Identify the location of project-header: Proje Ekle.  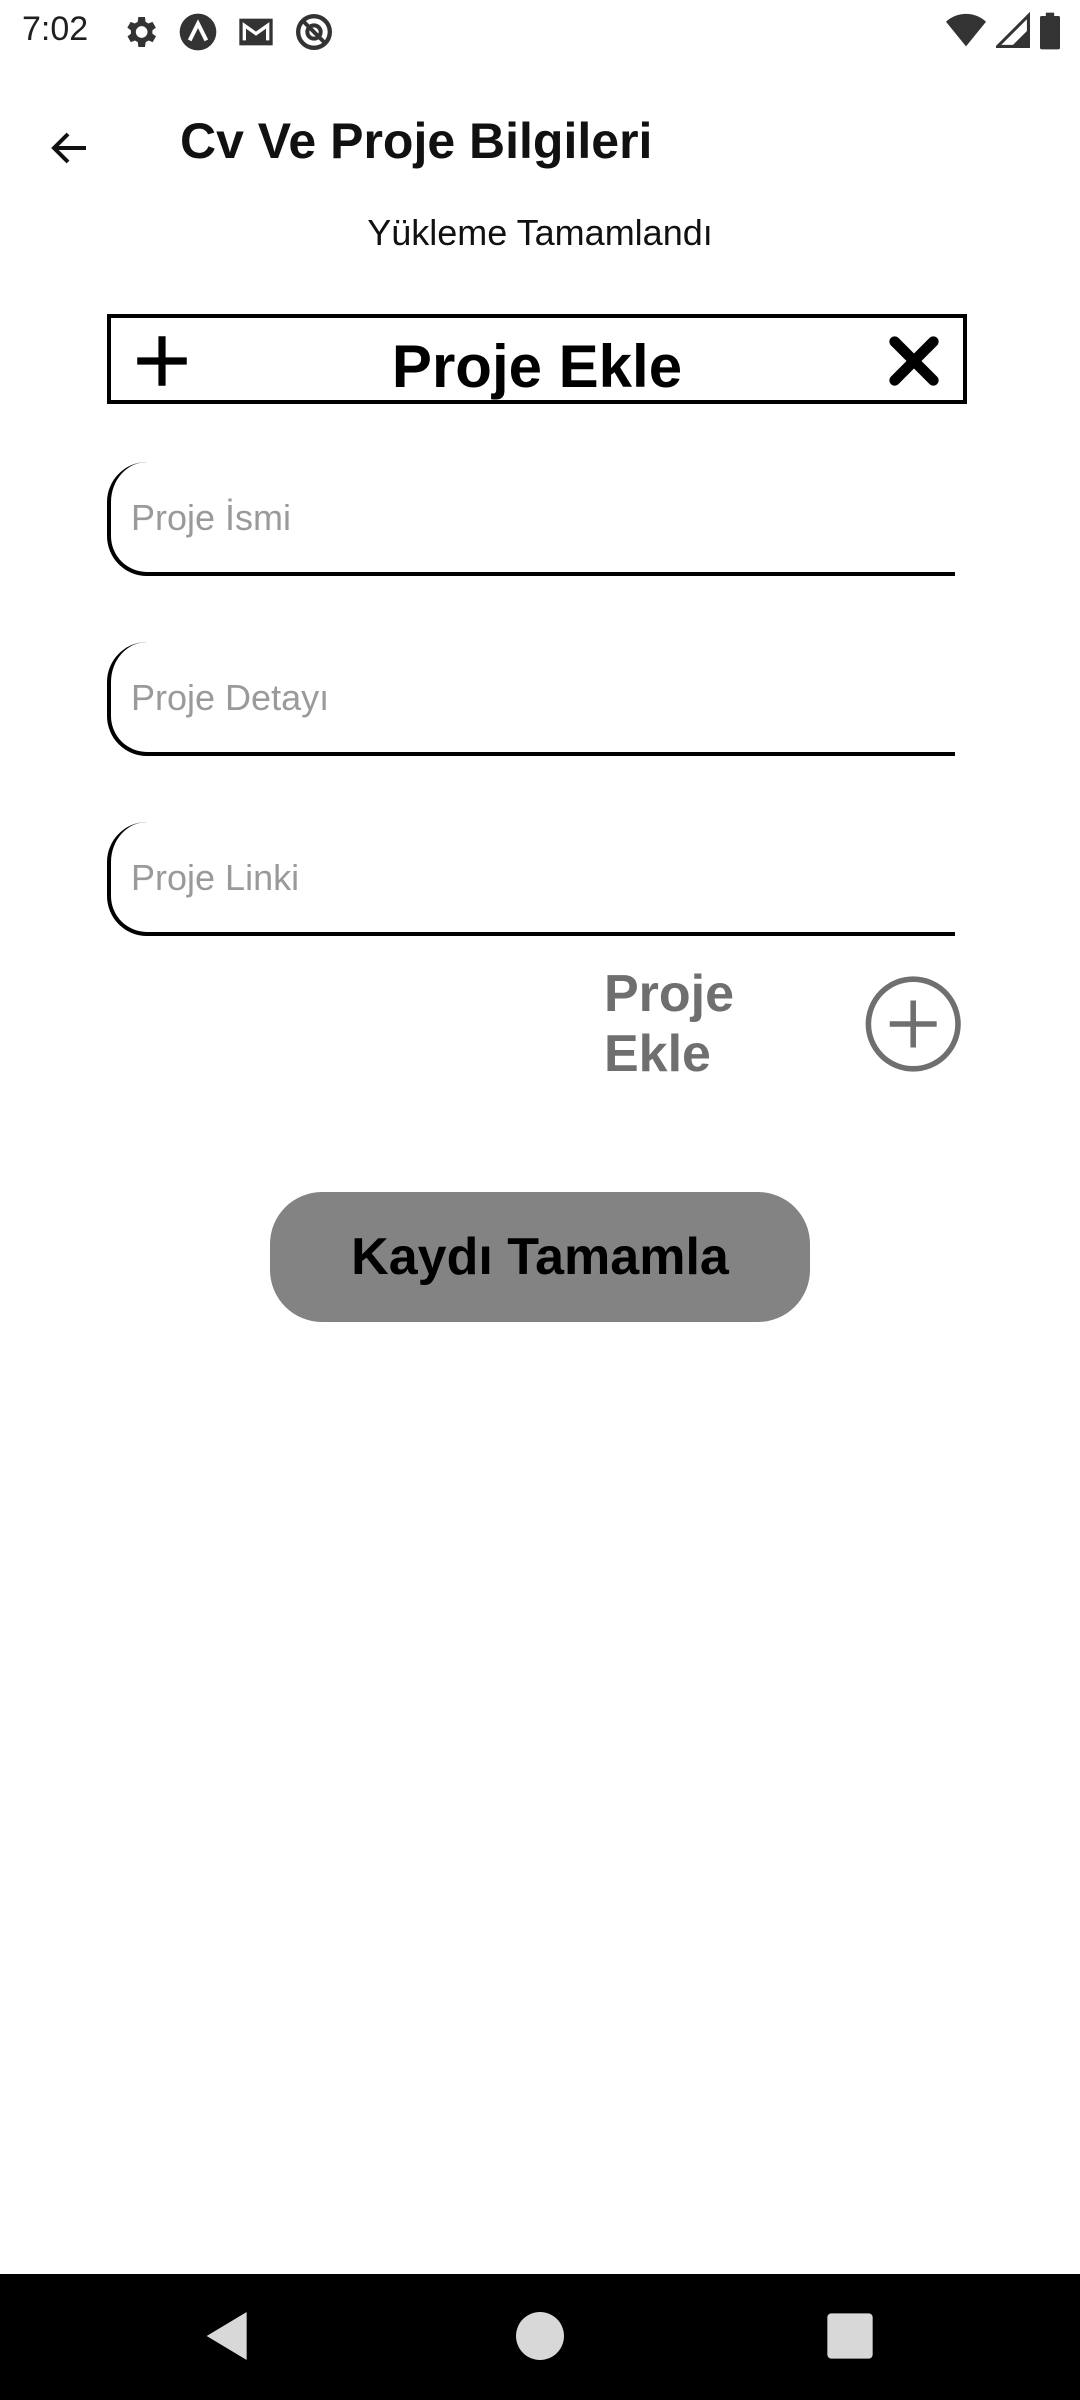
(537, 359).